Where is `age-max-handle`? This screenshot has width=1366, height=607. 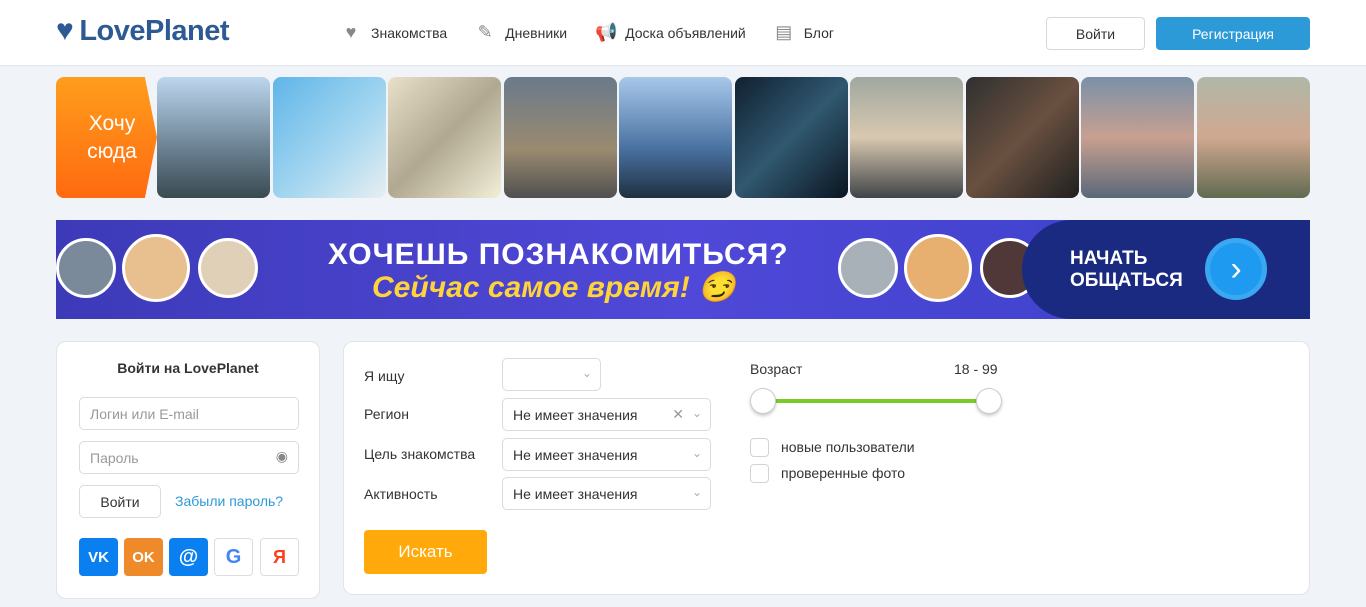
age-max-handle is located at coordinates (989, 401).